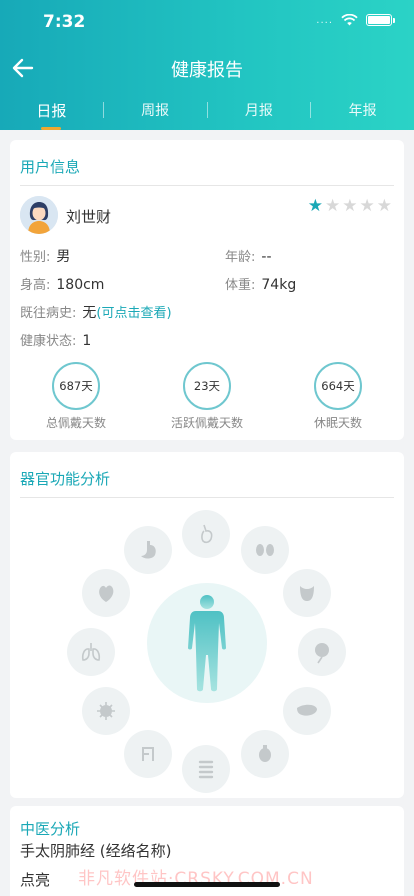 This screenshot has height=896, width=414. What do you see at coordinates (240, 257) in the screenshot?
I see `age-label: 年龄:` at bounding box center [240, 257].